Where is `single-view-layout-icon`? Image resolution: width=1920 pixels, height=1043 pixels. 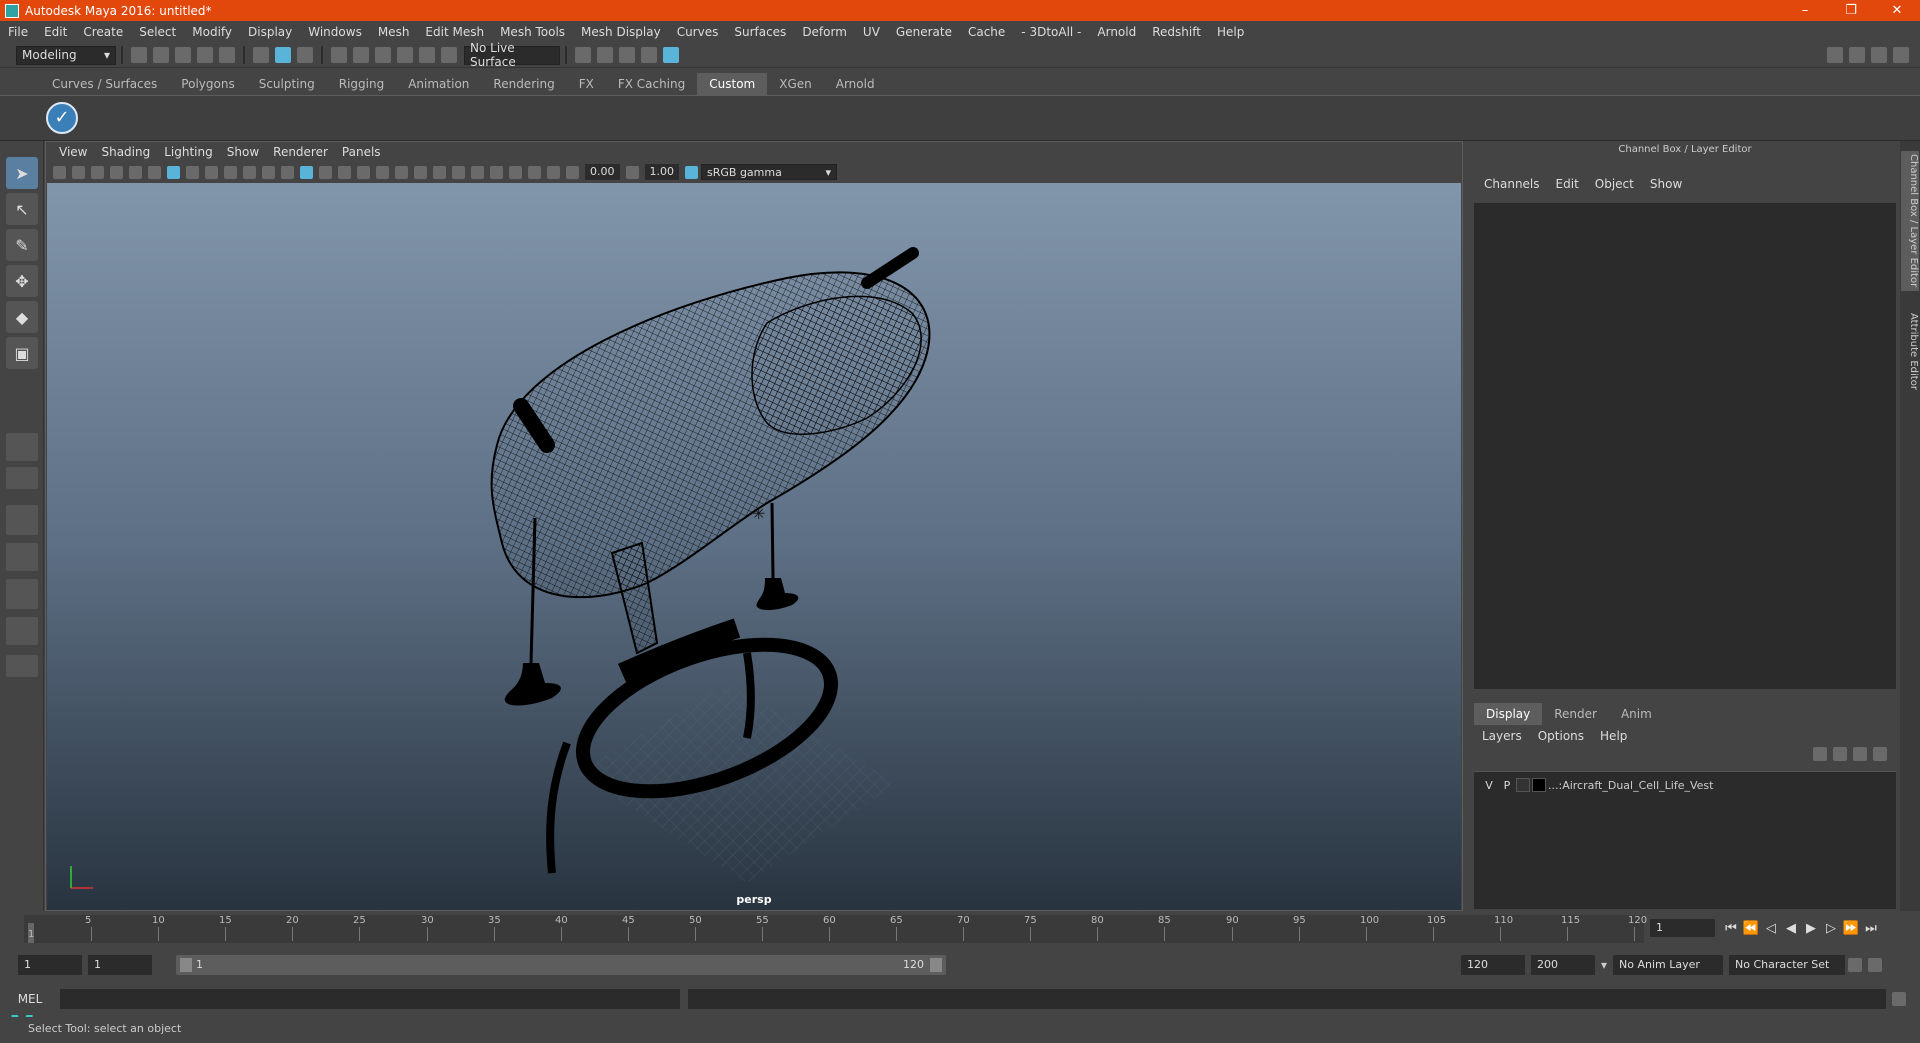
single-view-layout-icon is located at coordinates (22, 447).